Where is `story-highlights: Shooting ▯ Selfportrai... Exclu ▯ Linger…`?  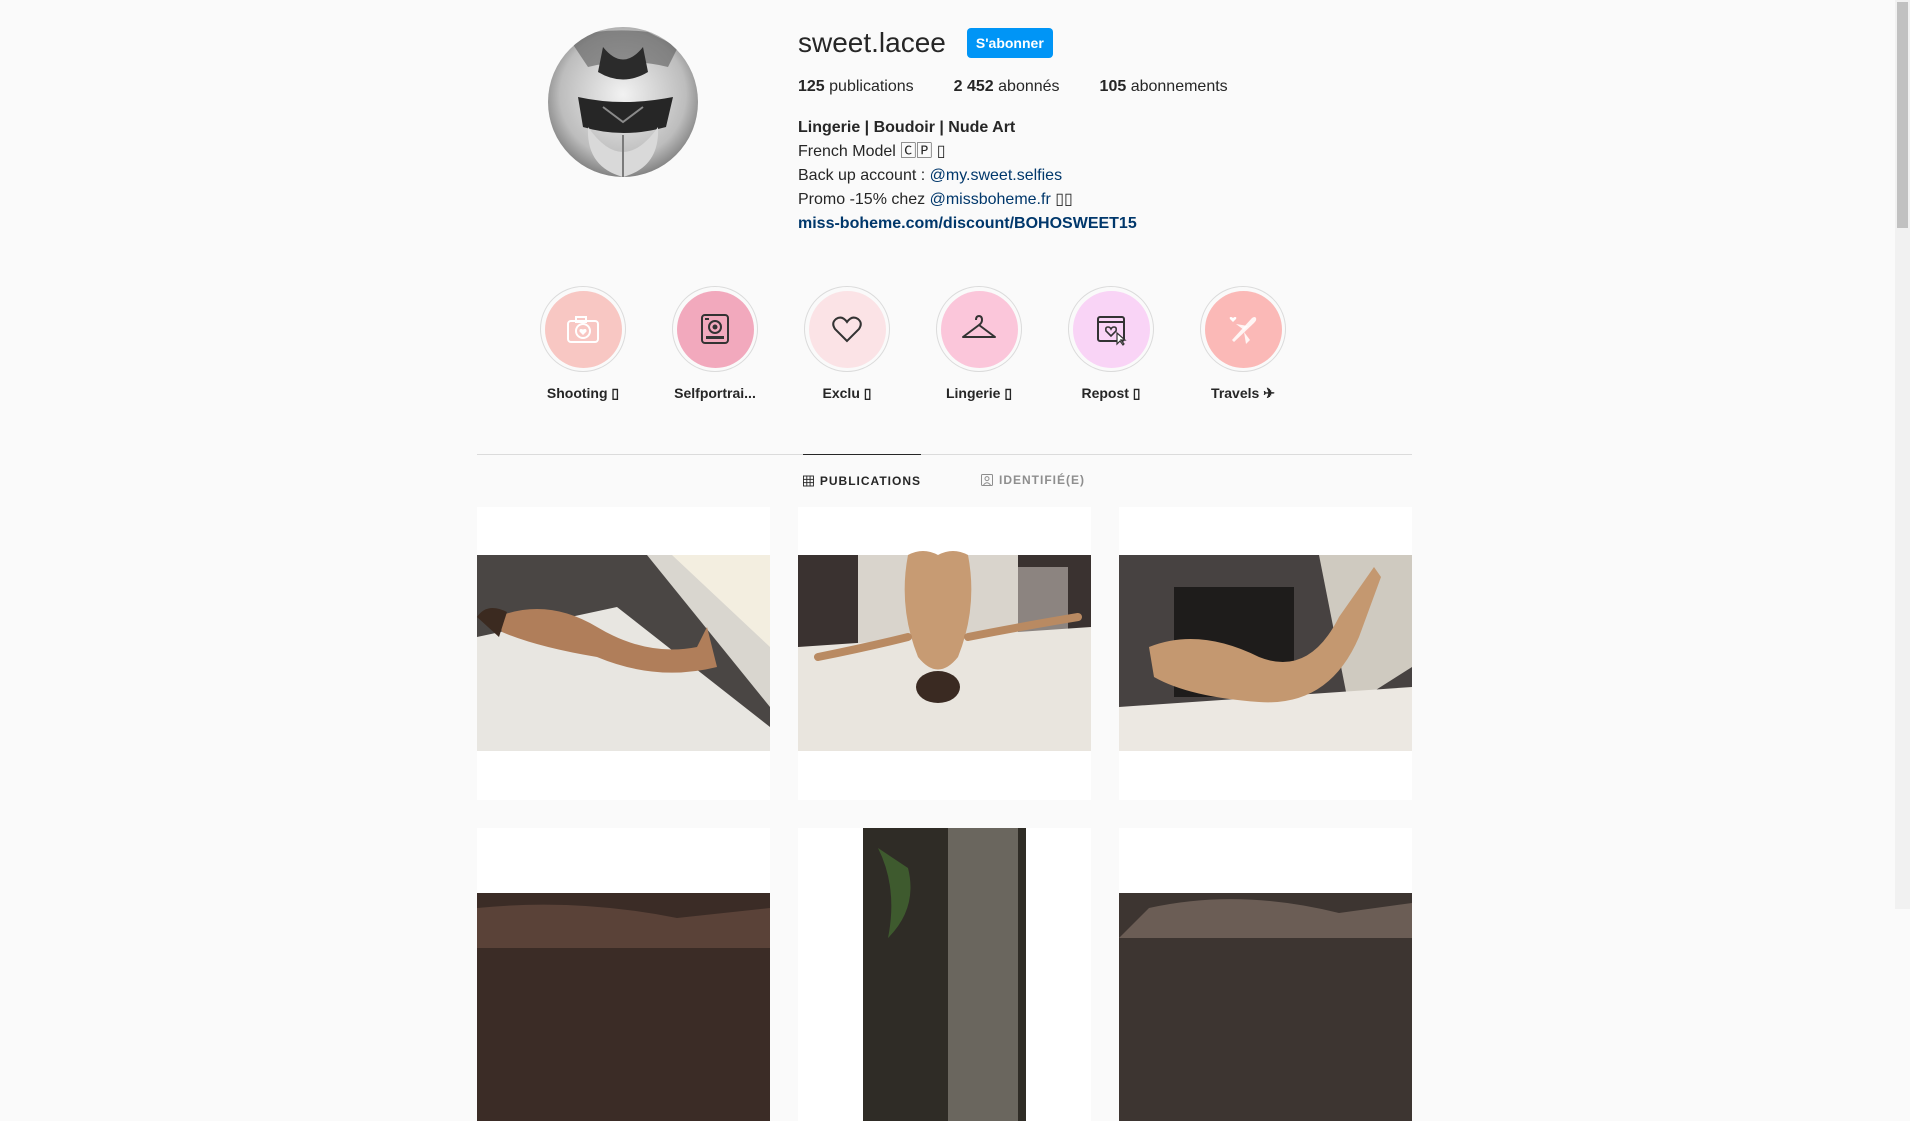
story-highlights: Shooting ▯ Selfportrai... Exclu ▯ Linger… is located at coordinates (913, 344).